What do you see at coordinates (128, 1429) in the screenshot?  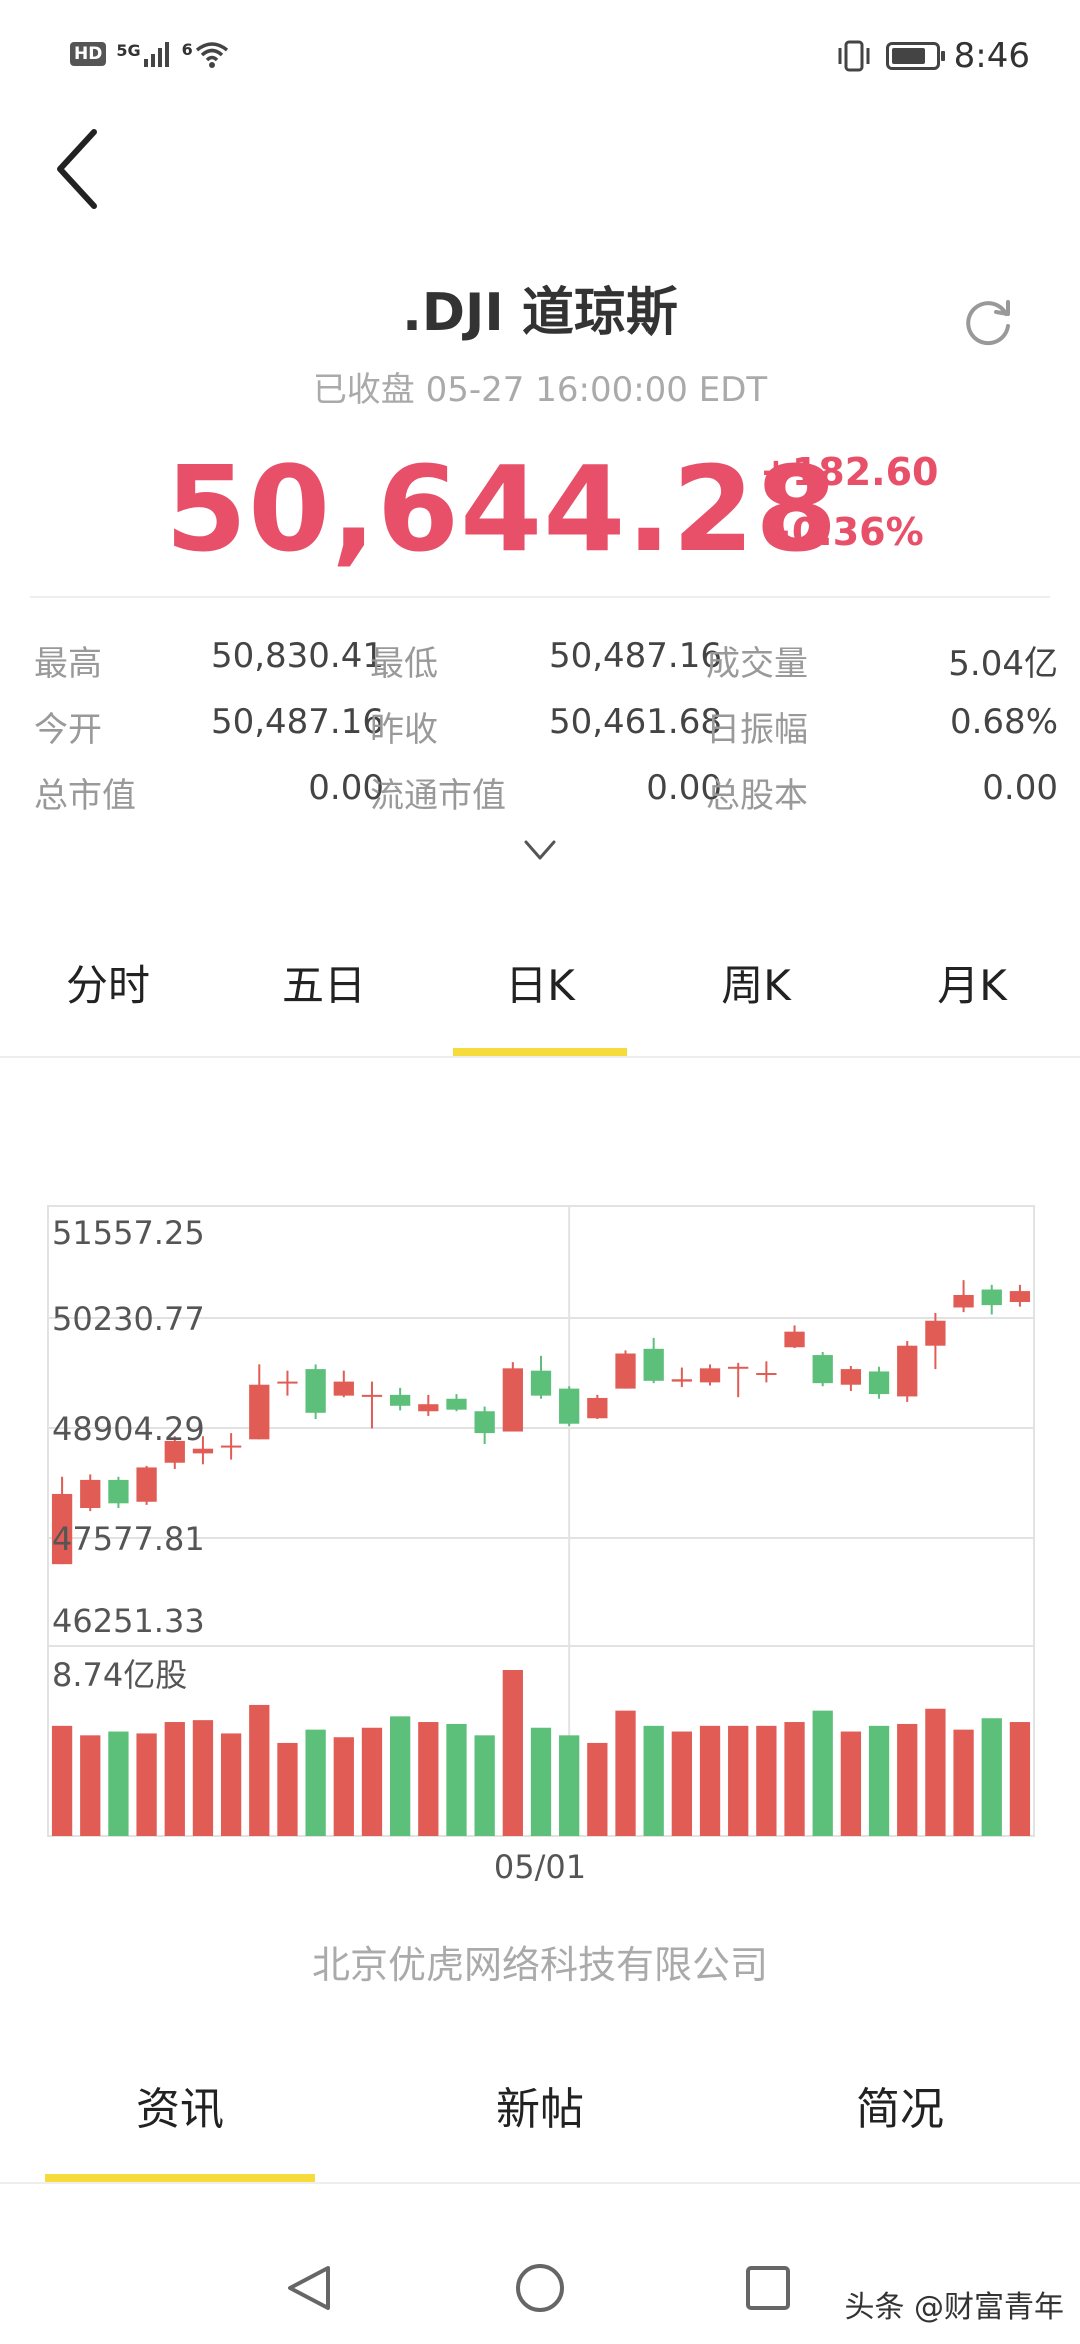 I see `y-tick-label: 48904.29` at bounding box center [128, 1429].